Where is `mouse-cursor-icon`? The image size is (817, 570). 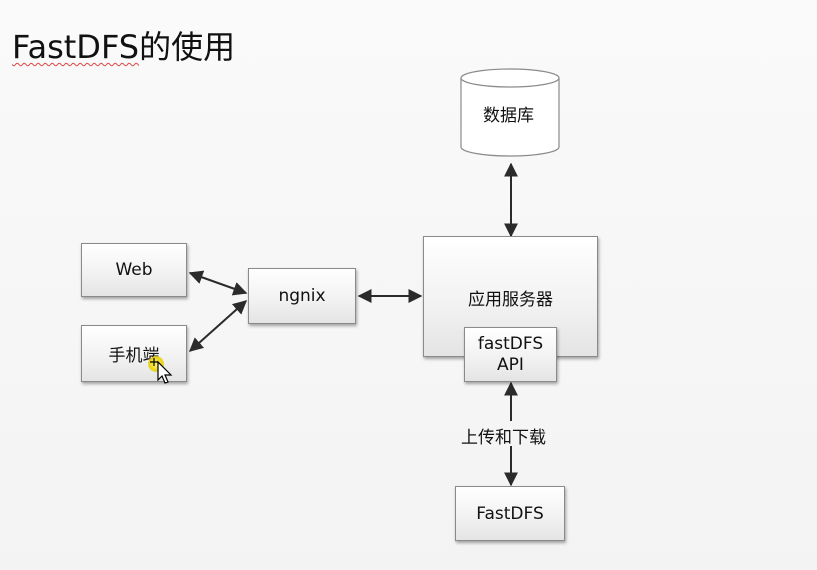 mouse-cursor-icon is located at coordinates (161, 371).